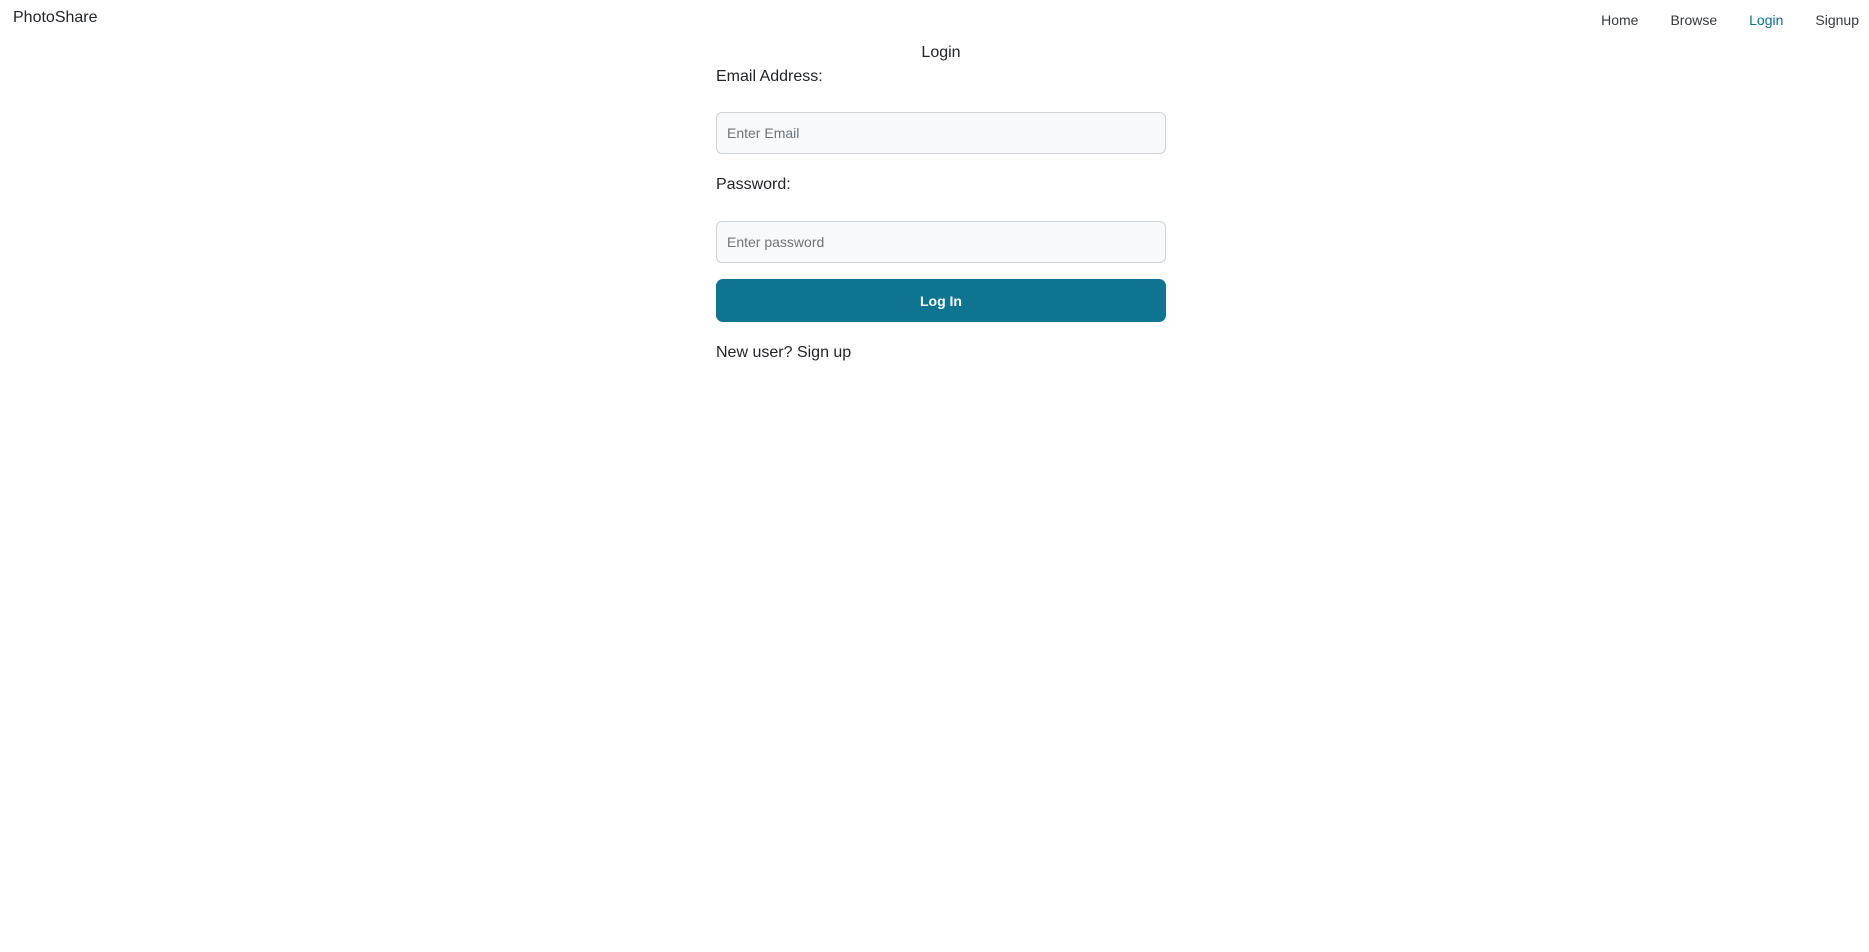 Image resolution: width=1869 pixels, height=952 pixels. What do you see at coordinates (1615, 20) in the screenshot?
I see `nav-link-home: Home` at bounding box center [1615, 20].